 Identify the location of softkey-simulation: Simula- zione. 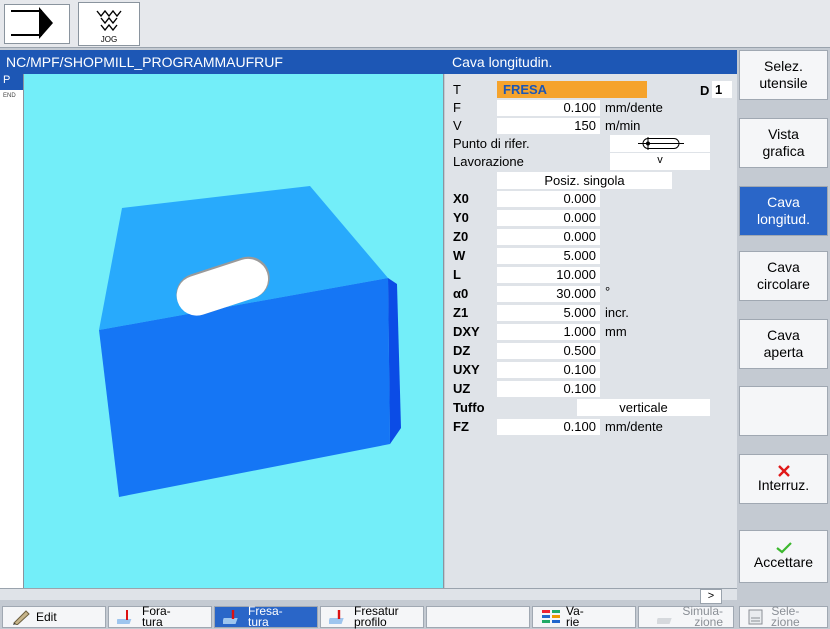
(686, 617).